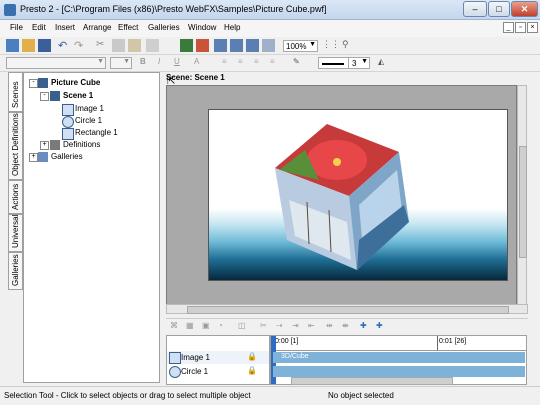 This screenshot has height=405, width=540. I want to click on track-bar-image: 3D/Cube, so click(399, 357).